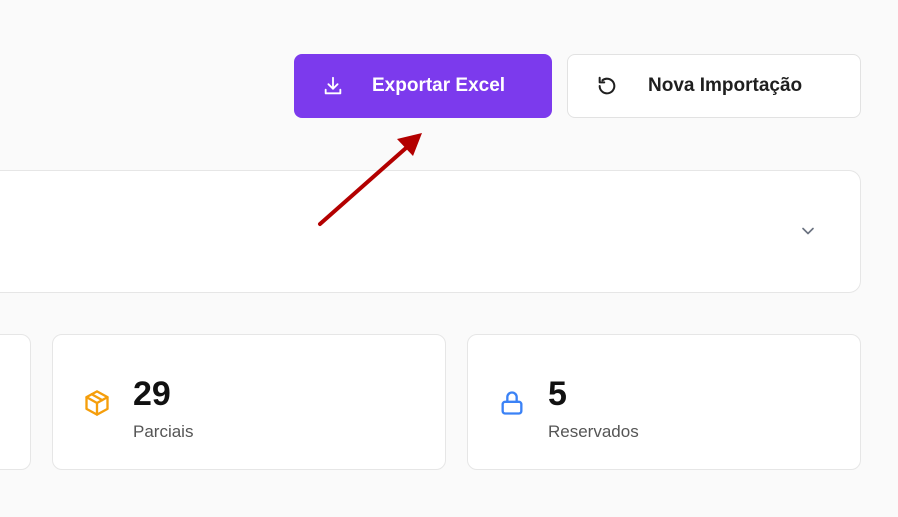 The image size is (898, 517). What do you see at coordinates (370, 179) in the screenshot?
I see `annotation-arrow` at bounding box center [370, 179].